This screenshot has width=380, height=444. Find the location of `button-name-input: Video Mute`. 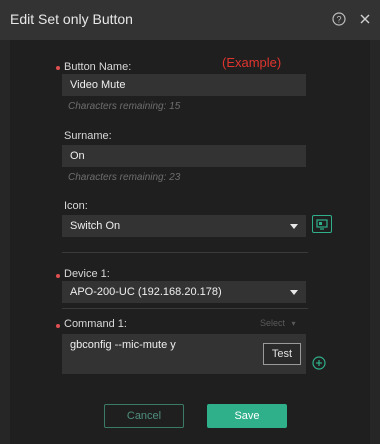

button-name-input: Video Mute is located at coordinates (184, 85).